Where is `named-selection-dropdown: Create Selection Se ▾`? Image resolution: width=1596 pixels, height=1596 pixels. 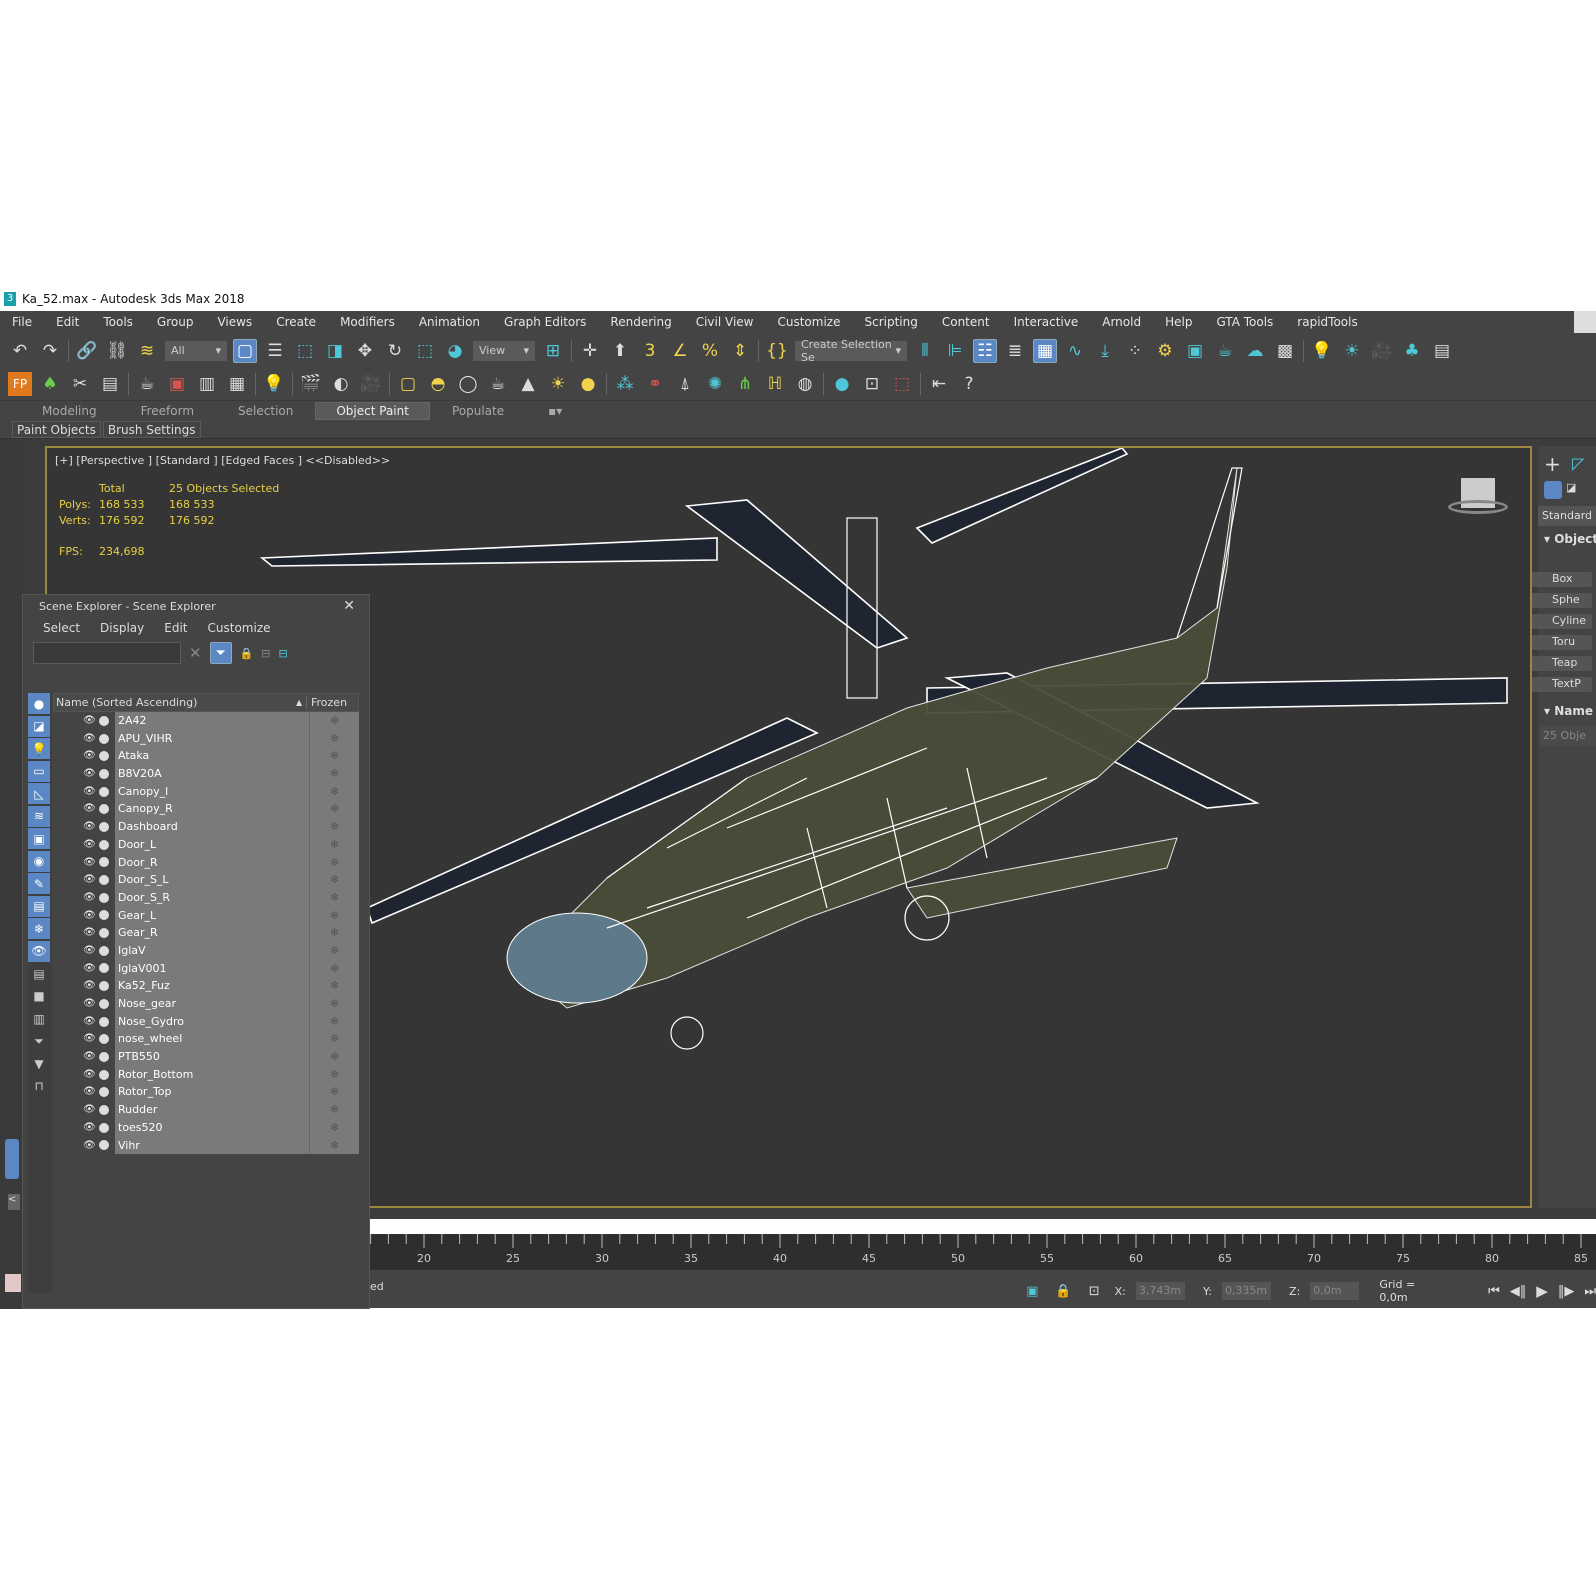 named-selection-dropdown: Create Selection Se ▾ is located at coordinates (851, 351).